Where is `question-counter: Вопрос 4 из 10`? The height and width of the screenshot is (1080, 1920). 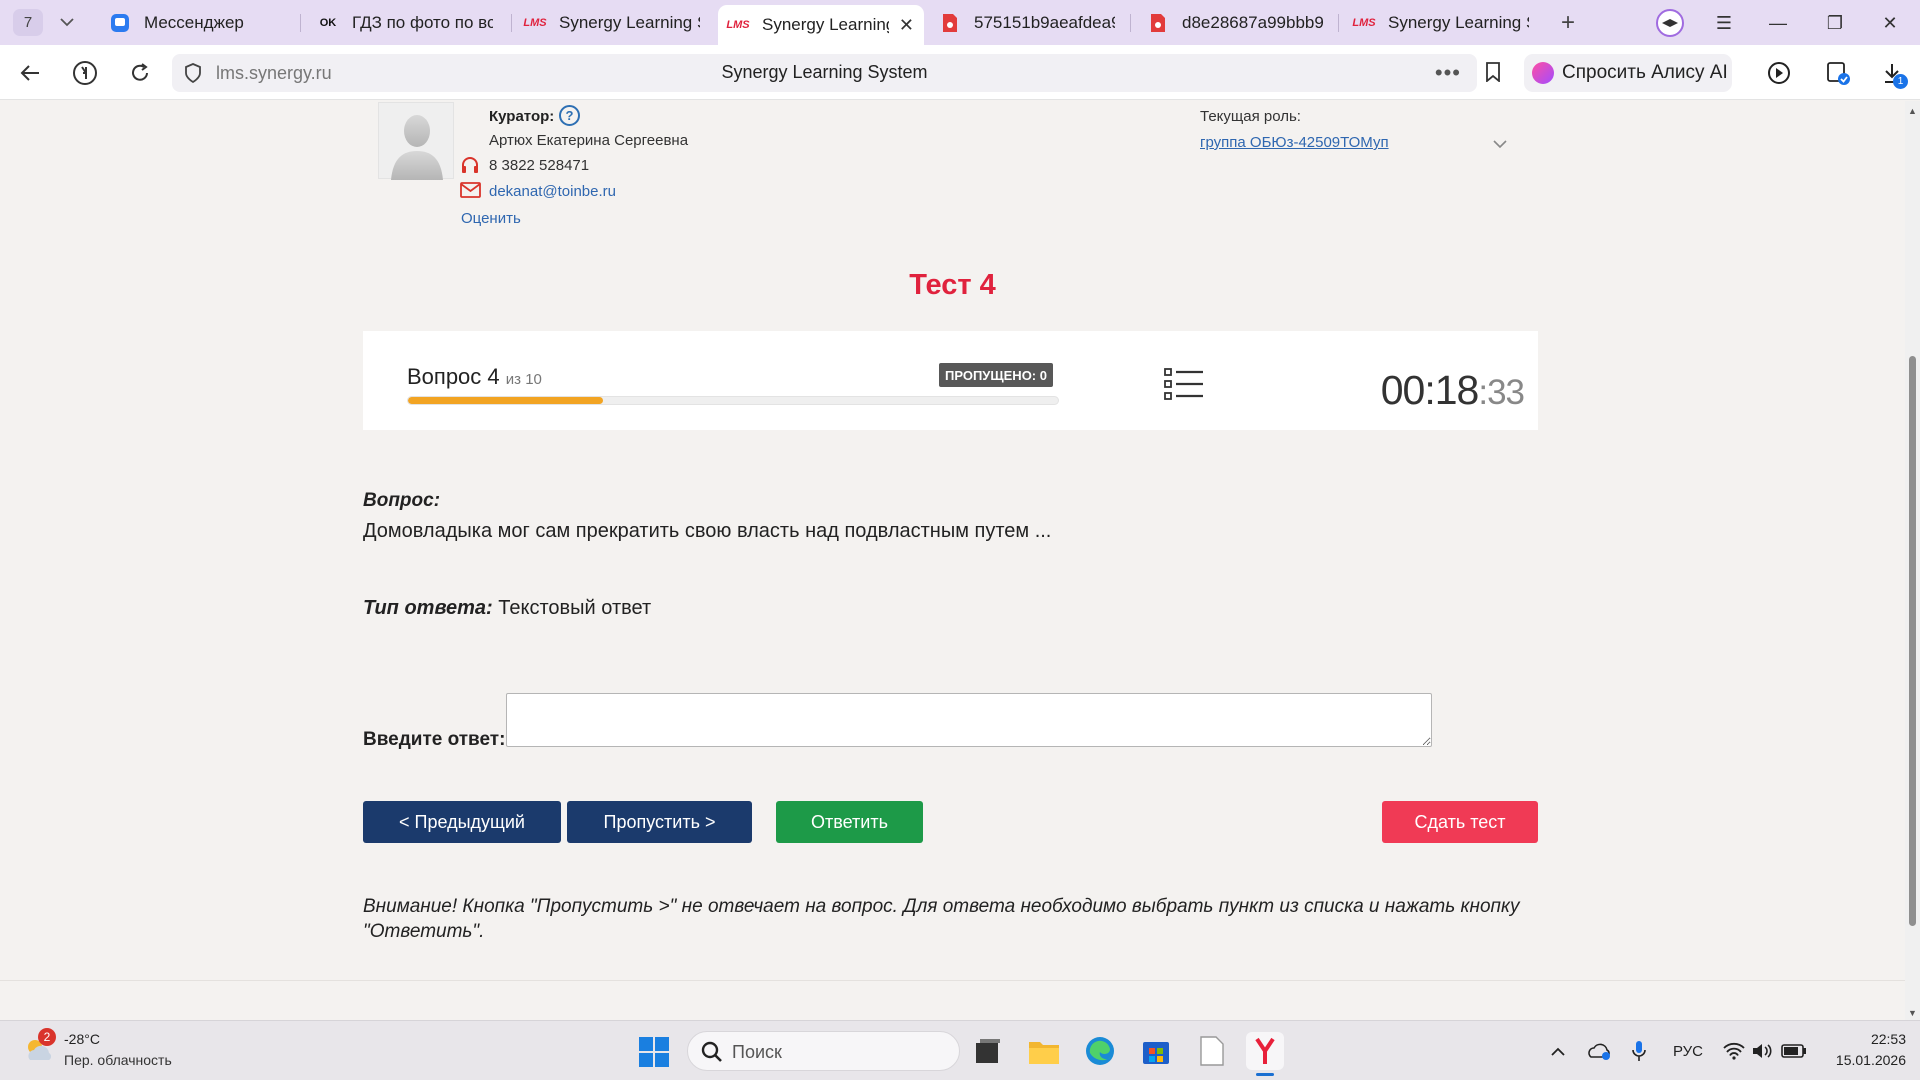 question-counter: Вопрос 4 из 10 is located at coordinates (474, 376).